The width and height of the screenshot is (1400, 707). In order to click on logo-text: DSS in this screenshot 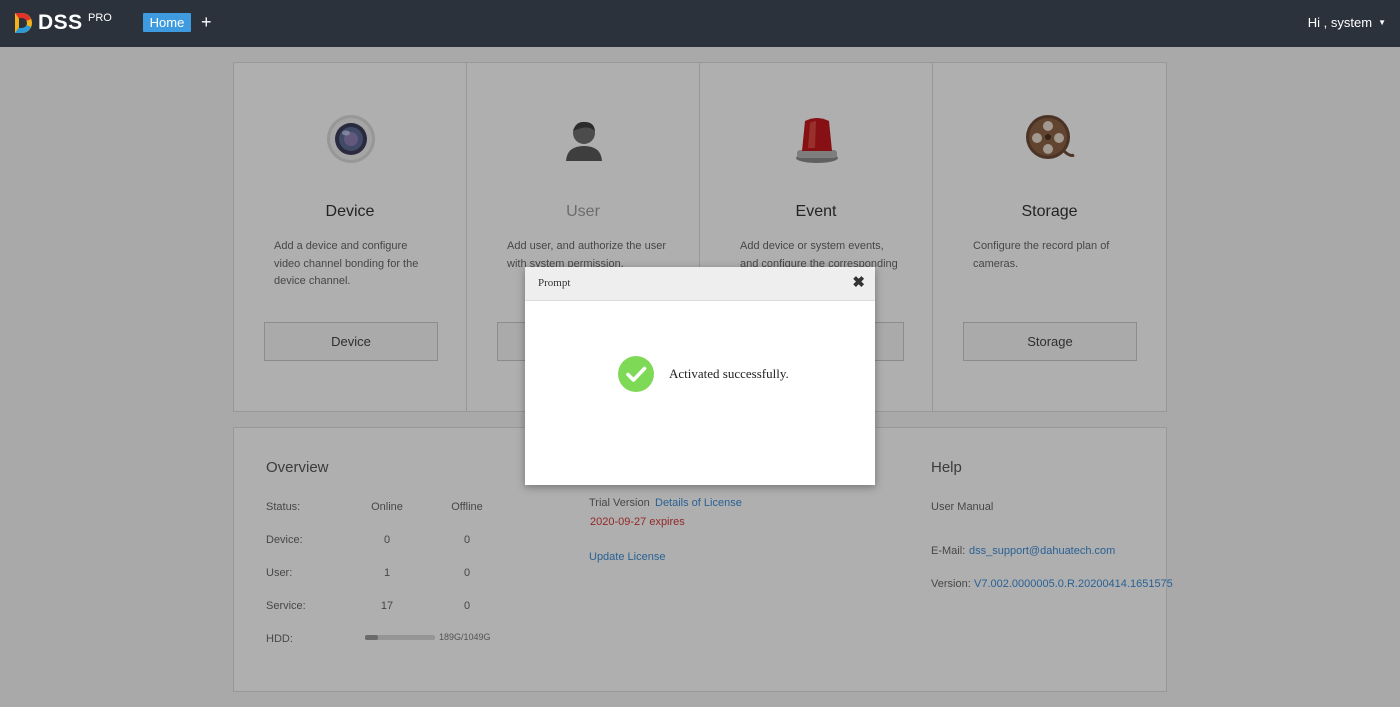, I will do `click(60, 22)`.